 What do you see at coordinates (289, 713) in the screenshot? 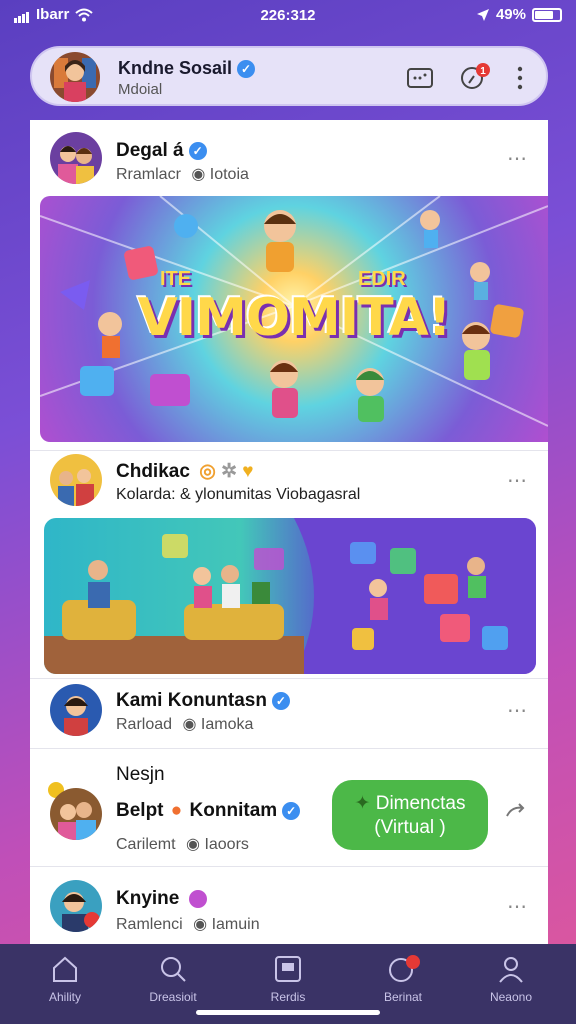
I see `post-header: Kami Konuntasn ✓ Rarload ◉ Iamoka ⋯` at bounding box center [289, 713].